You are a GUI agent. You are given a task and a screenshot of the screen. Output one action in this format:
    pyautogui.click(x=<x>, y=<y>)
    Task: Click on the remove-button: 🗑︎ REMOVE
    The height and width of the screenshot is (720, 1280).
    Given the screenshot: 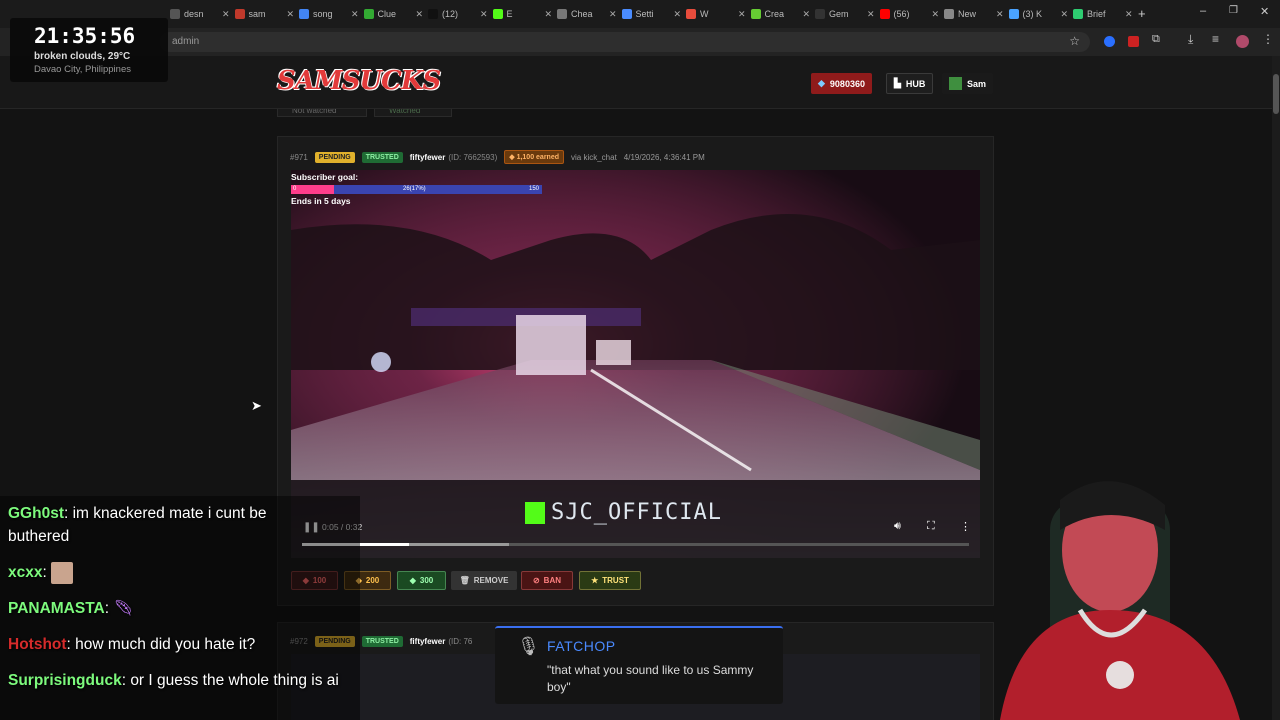 What is the action you would take?
    pyautogui.click(x=484, y=580)
    